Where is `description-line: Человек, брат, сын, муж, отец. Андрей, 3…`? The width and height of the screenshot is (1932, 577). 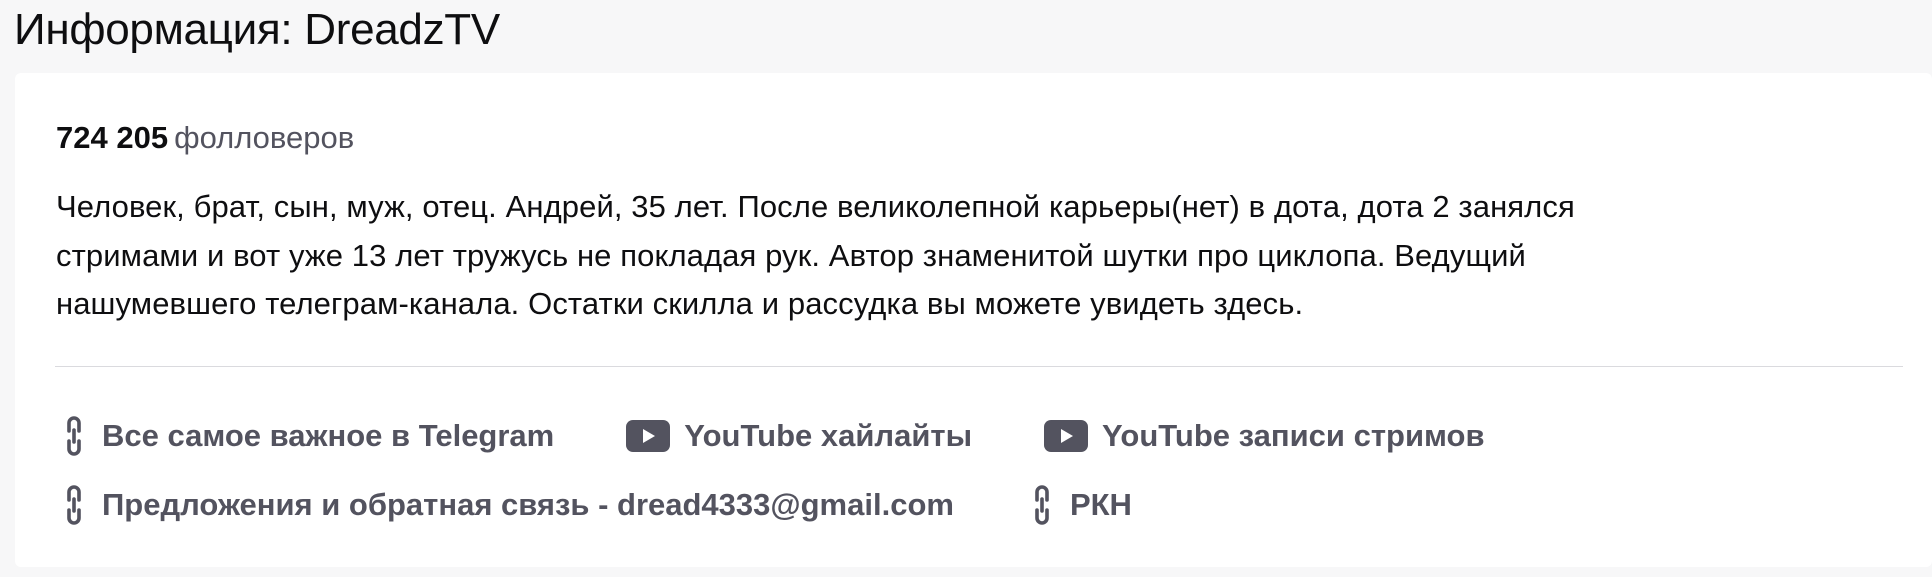
description-line: Человек, брат, сын, муж, отец. Андрей, 3… is located at coordinates (815, 206).